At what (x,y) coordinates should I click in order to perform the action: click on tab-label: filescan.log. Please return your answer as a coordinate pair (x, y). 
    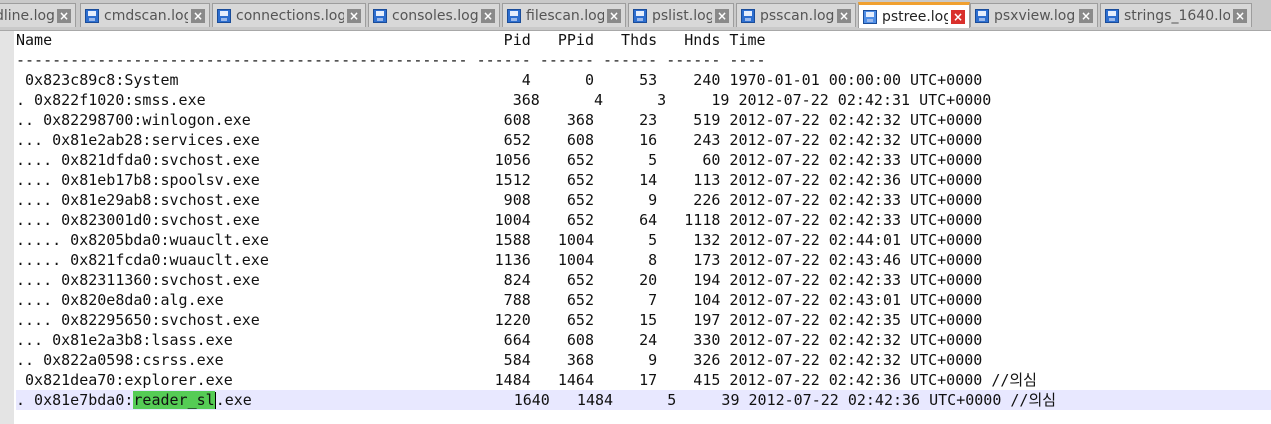
    Looking at the image, I should click on (565, 15).